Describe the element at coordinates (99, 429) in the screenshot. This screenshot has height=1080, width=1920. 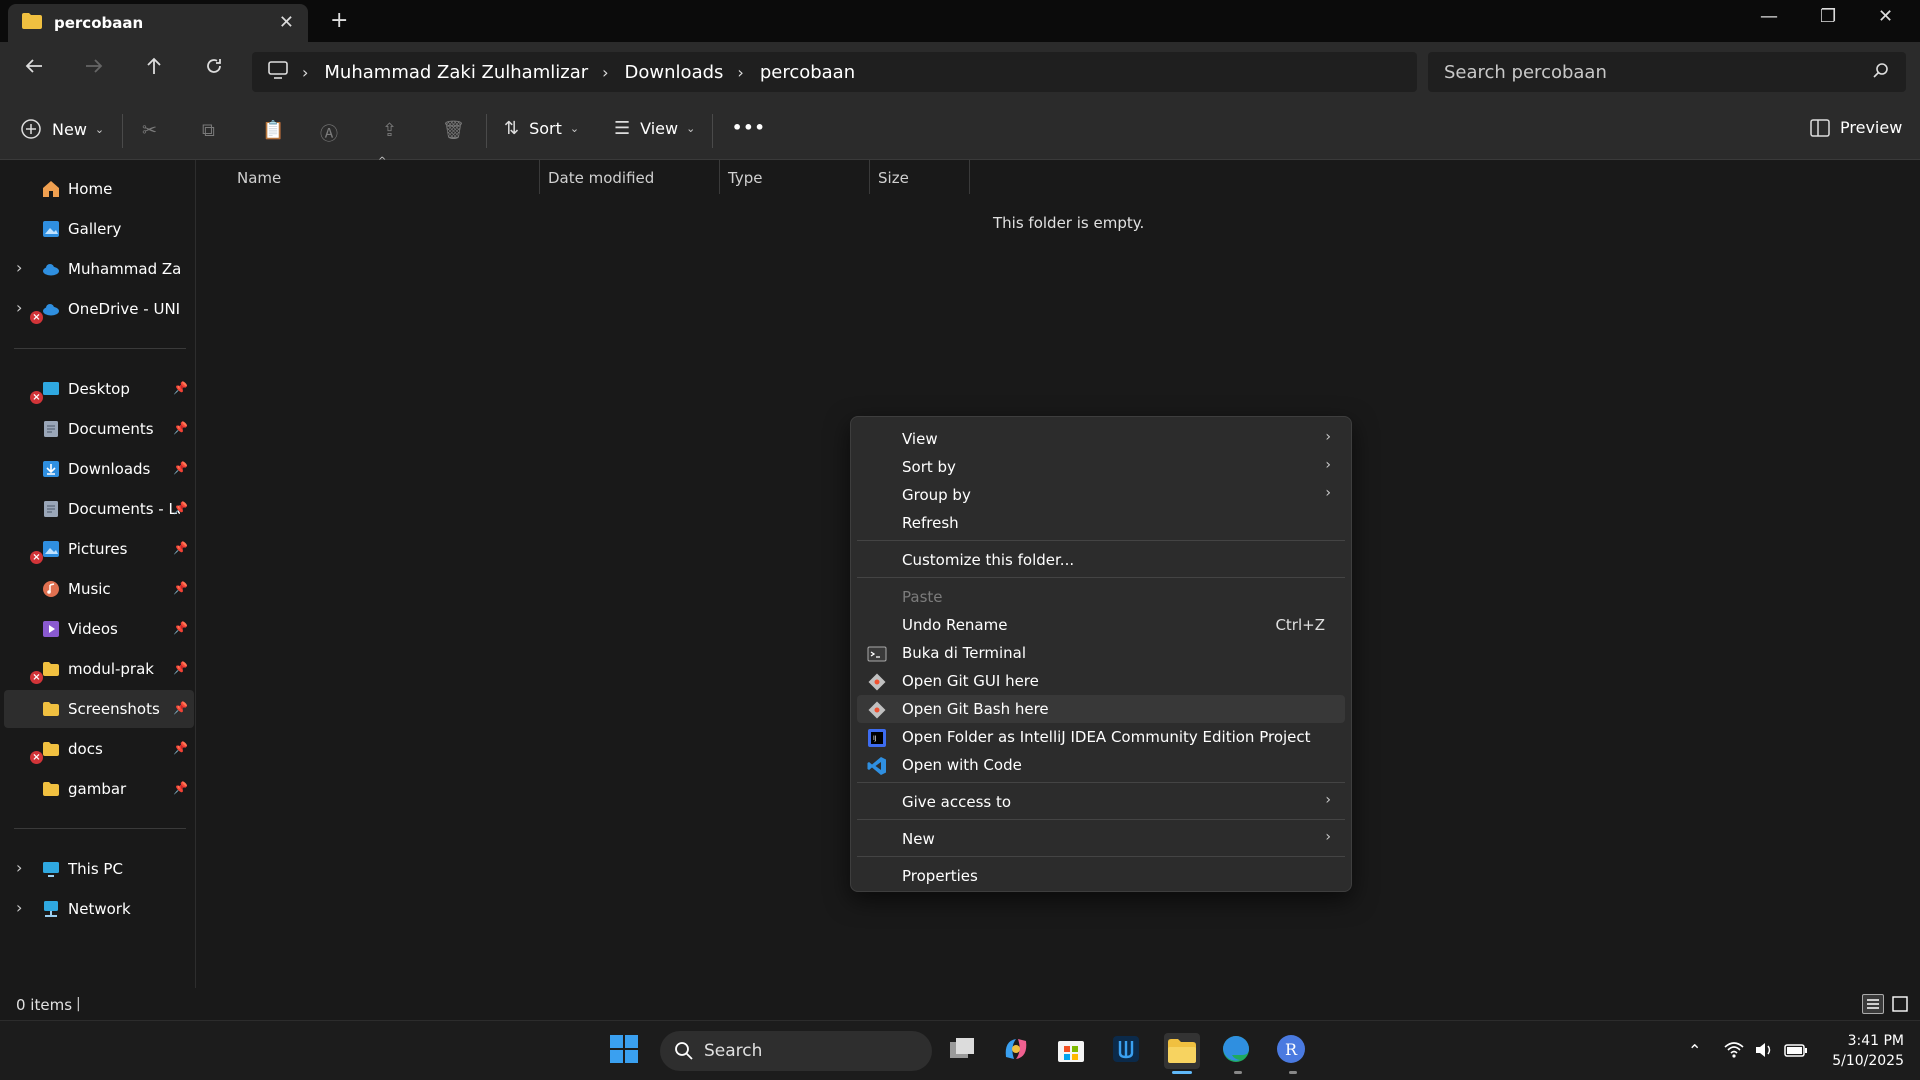
I see `sidebar-item-documents: Documents 📌` at that location.